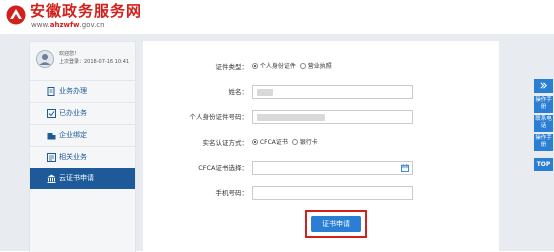  Describe the element at coordinates (223, 168) in the screenshot. I see `cfca-cert-label: CFCA证书选择：` at that location.